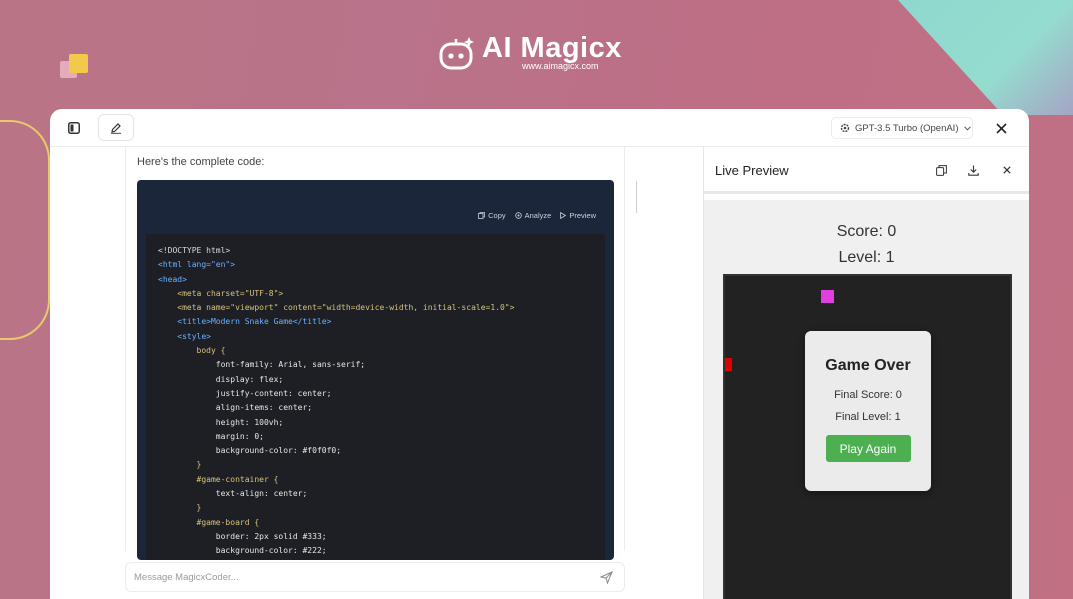 The image size is (1073, 599). What do you see at coordinates (184, 336) in the screenshot?
I see `code-line: <style>` at bounding box center [184, 336].